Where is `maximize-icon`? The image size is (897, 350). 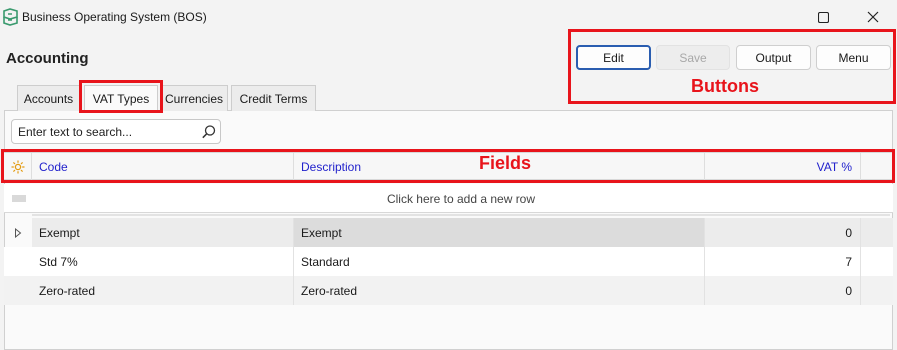
maximize-icon is located at coordinates (823, 17).